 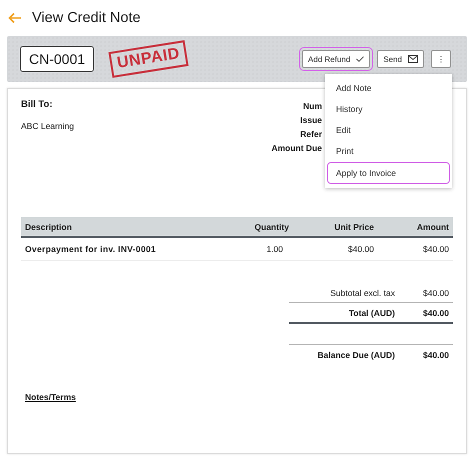 What do you see at coordinates (37, 104) in the screenshot?
I see `bill-to-heading: Bill To:` at bounding box center [37, 104].